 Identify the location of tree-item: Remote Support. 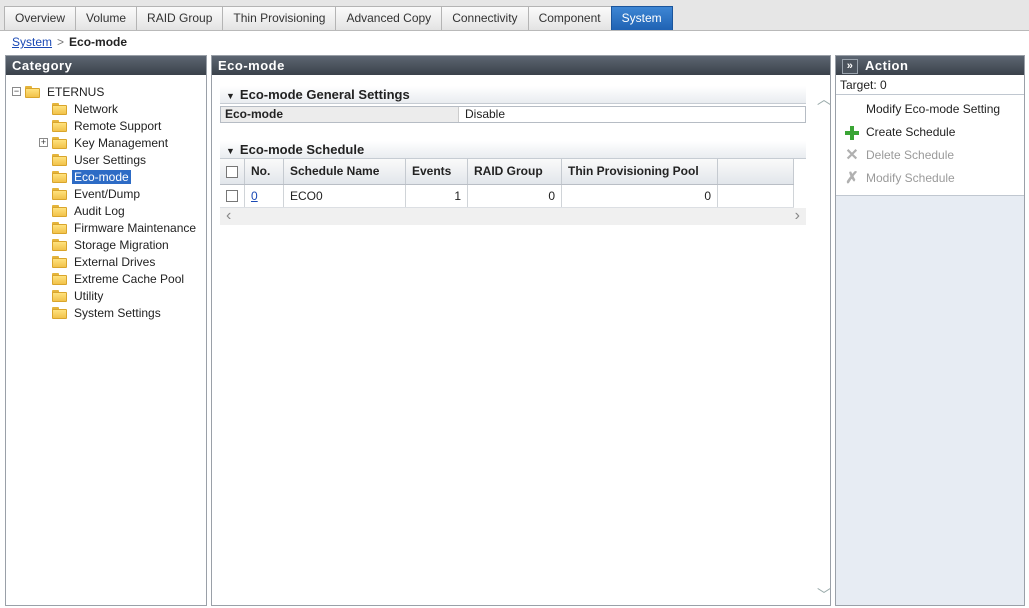
(109, 125).